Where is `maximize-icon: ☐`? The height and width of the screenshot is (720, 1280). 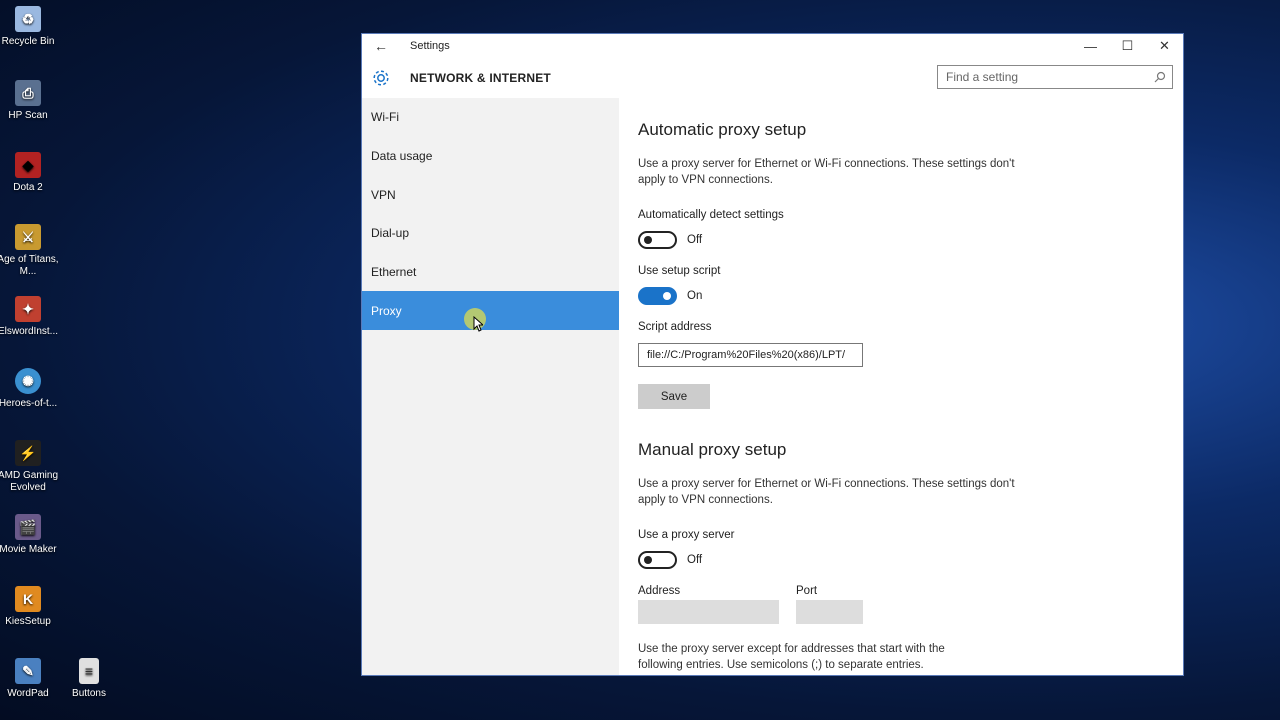 maximize-icon: ☐ is located at coordinates (1127, 45).